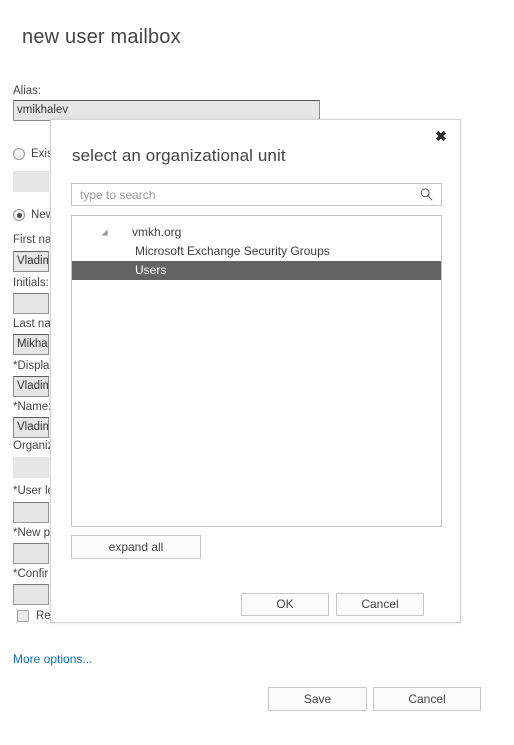  What do you see at coordinates (285, 604) in the screenshot?
I see `ok-button: OK` at bounding box center [285, 604].